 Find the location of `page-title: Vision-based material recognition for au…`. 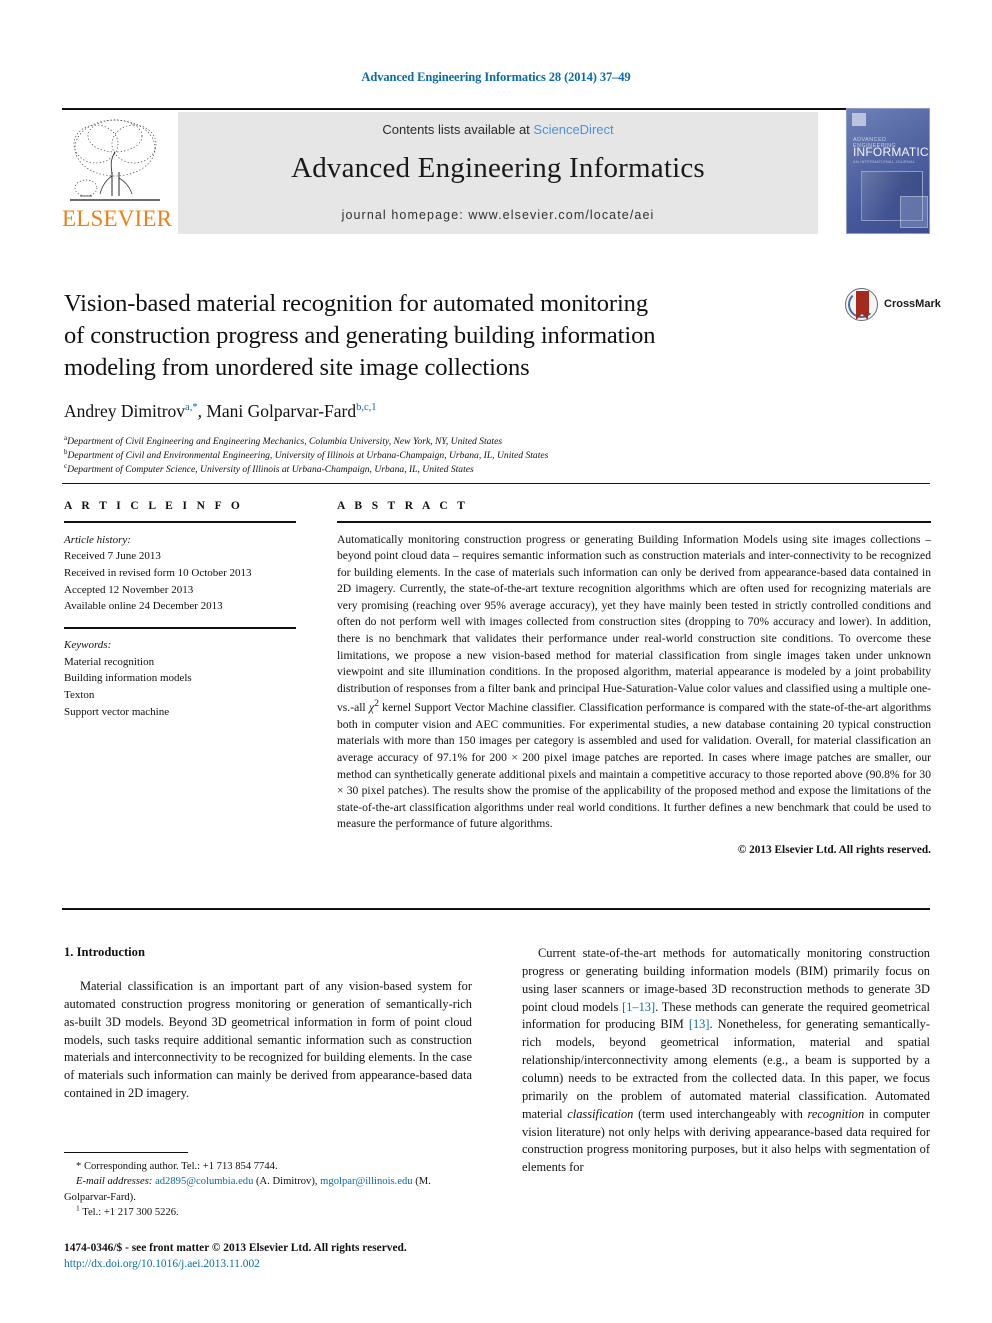

page-title: Vision-based material recognition for au… is located at coordinates (414, 336).